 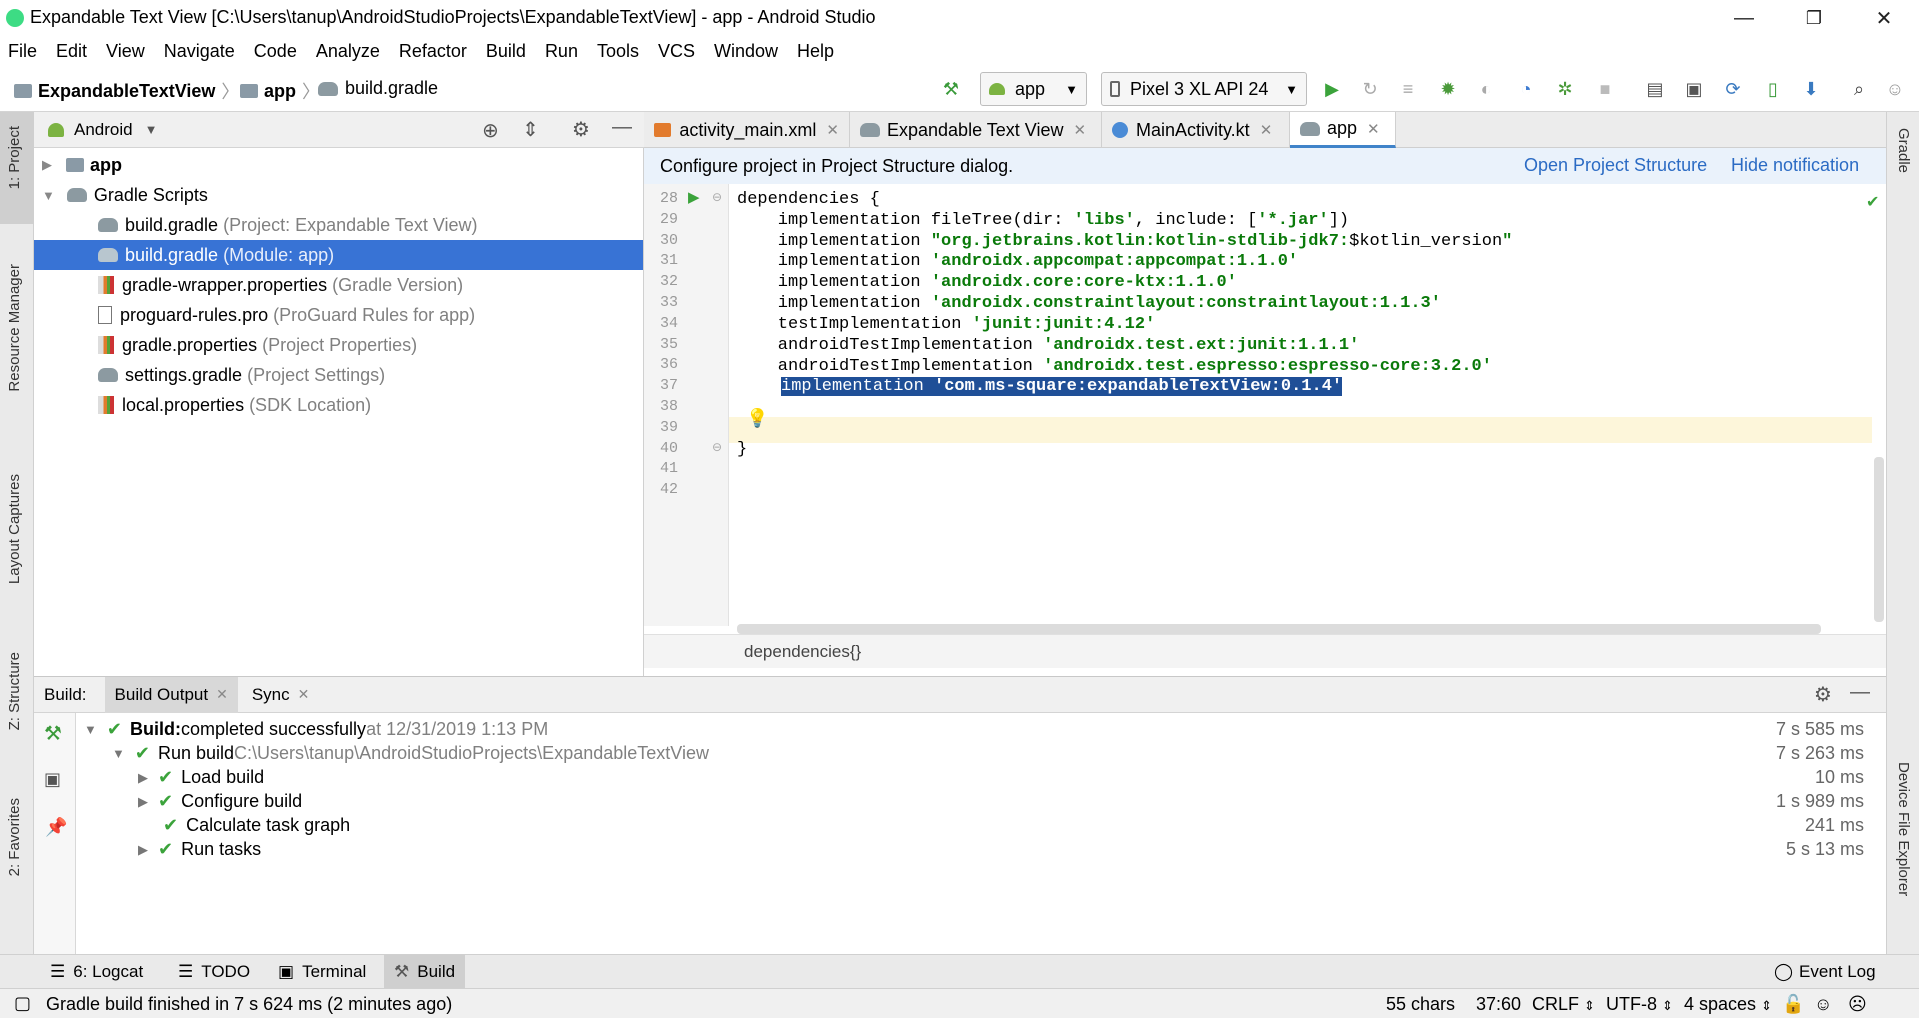 What do you see at coordinates (618, 51) in the screenshot?
I see `menu-tools: Tools` at bounding box center [618, 51].